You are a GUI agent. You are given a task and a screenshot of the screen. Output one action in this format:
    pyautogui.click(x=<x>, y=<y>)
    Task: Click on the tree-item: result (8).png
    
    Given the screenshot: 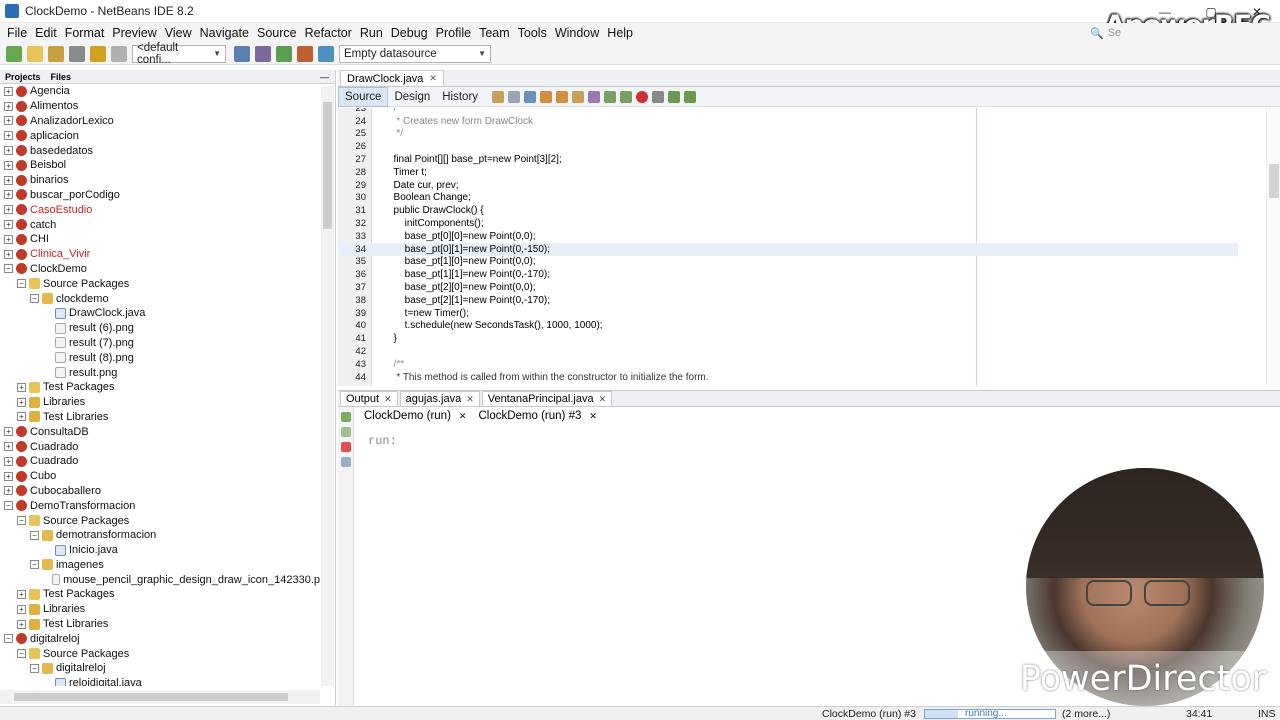 What is the action you would take?
    pyautogui.click(x=160, y=357)
    